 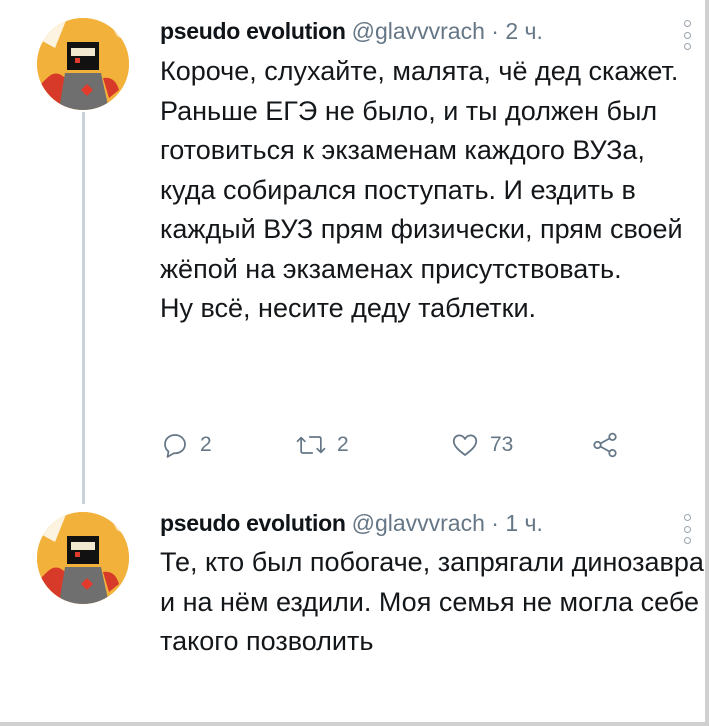 What do you see at coordinates (524, 31) in the screenshot?
I see `timestamp: 2 ч.` at bounding box center [524, 31].